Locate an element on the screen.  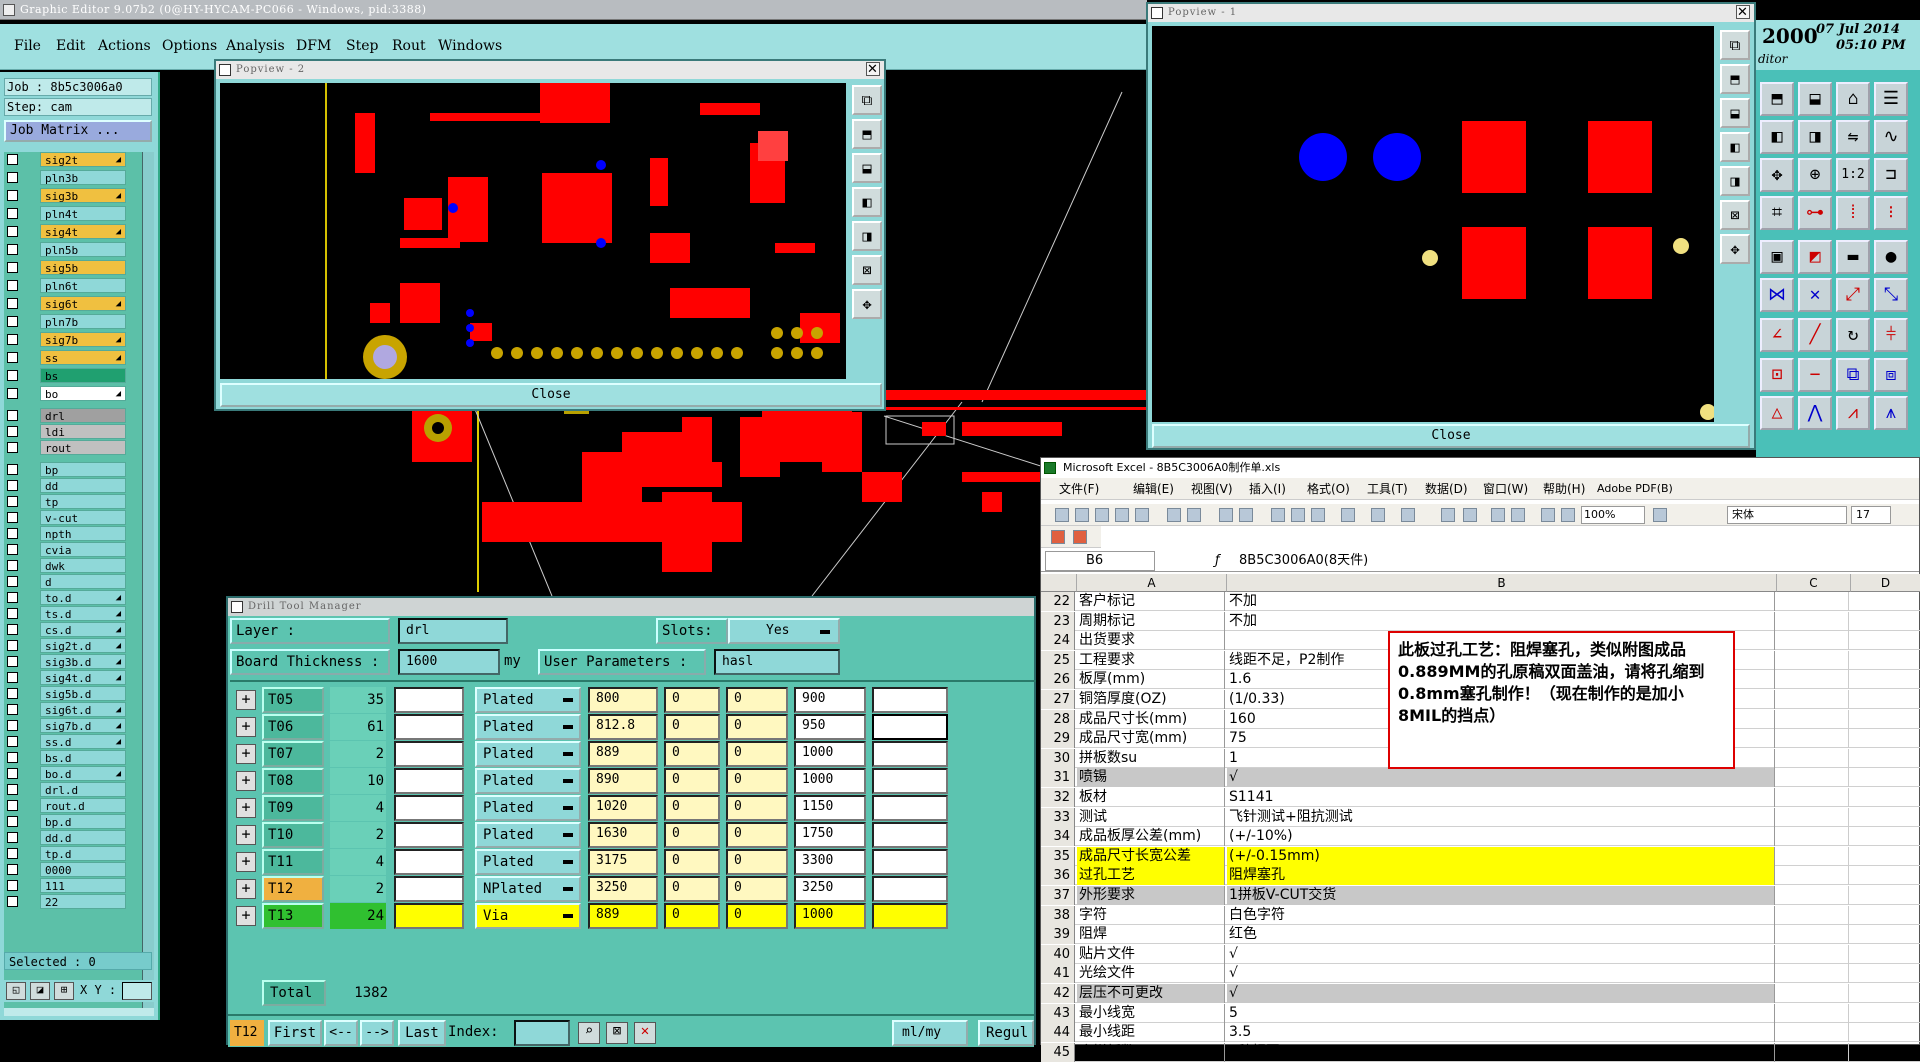
tool-select-icon: ⁝ is located at coordinates (1891, 213).